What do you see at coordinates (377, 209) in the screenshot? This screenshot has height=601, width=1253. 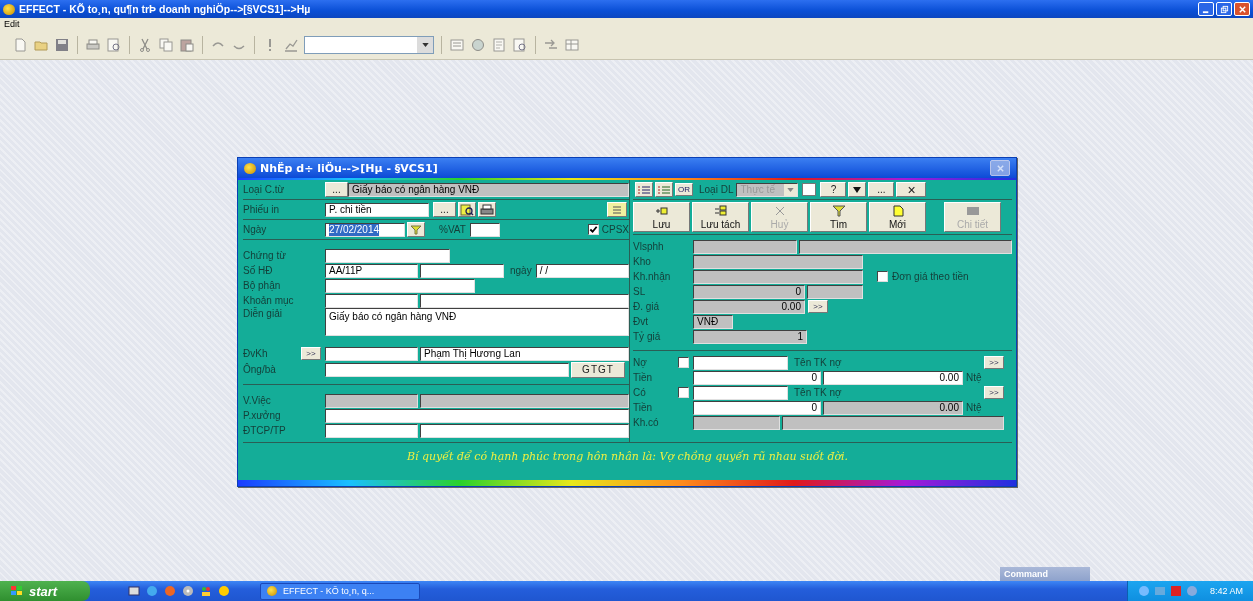 I see `text-field: P. chi tiền` at bounding box center [377, 209].